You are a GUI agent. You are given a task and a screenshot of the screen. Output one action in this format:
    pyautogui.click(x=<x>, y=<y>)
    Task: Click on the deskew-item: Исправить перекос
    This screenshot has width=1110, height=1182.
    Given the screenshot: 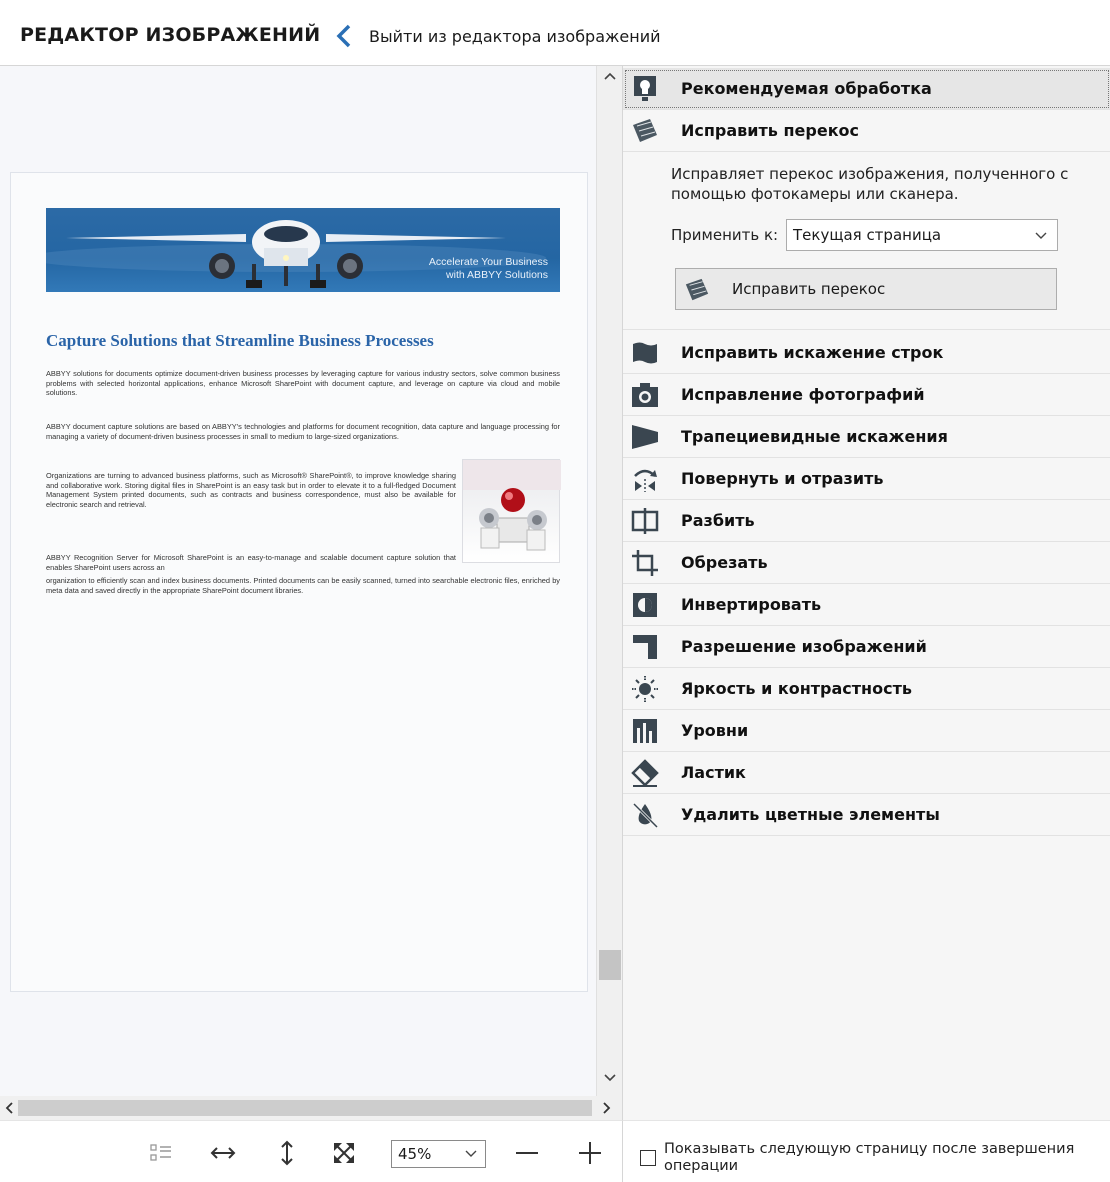 What is the action you would take?
    pyautogui.click(x=866, y=131)
    